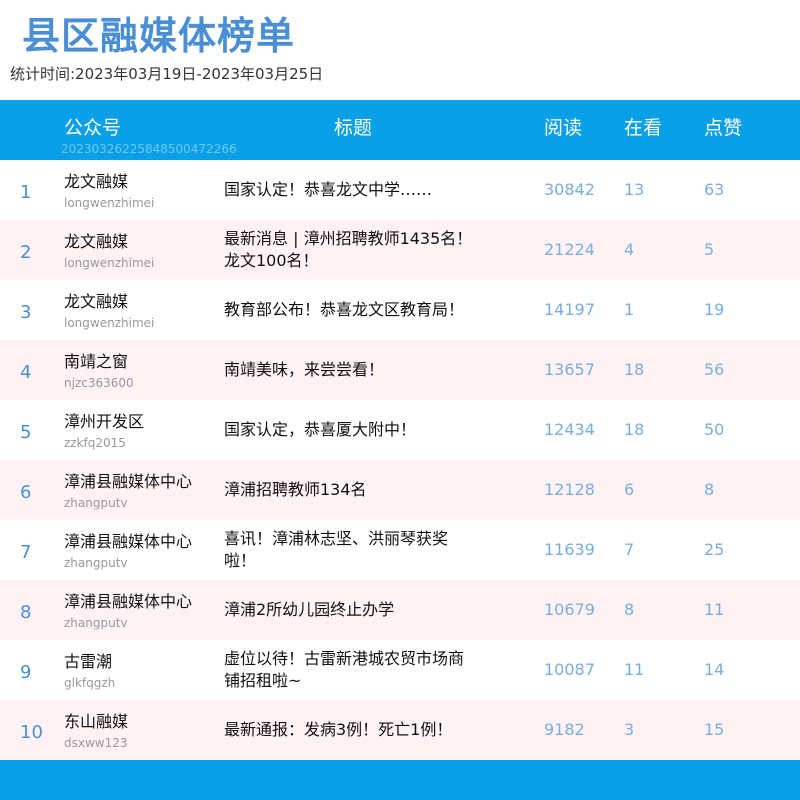 This screenshot has height=800, width=800. What do you see at coordinates (90, 683) in the screenshot?
I see `account-id: glkfqgzh` at bounding box center [90, 683].